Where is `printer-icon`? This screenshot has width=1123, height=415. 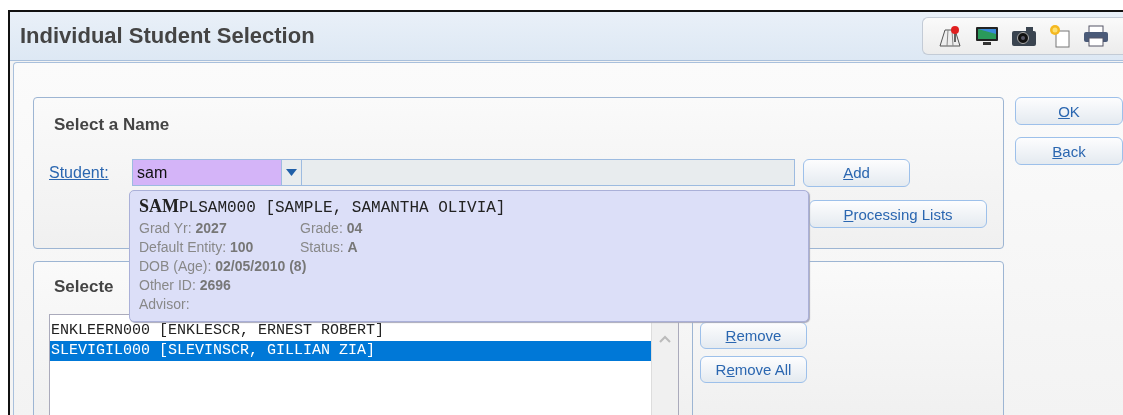
printer-icon is located at coordinates (1096, 36).